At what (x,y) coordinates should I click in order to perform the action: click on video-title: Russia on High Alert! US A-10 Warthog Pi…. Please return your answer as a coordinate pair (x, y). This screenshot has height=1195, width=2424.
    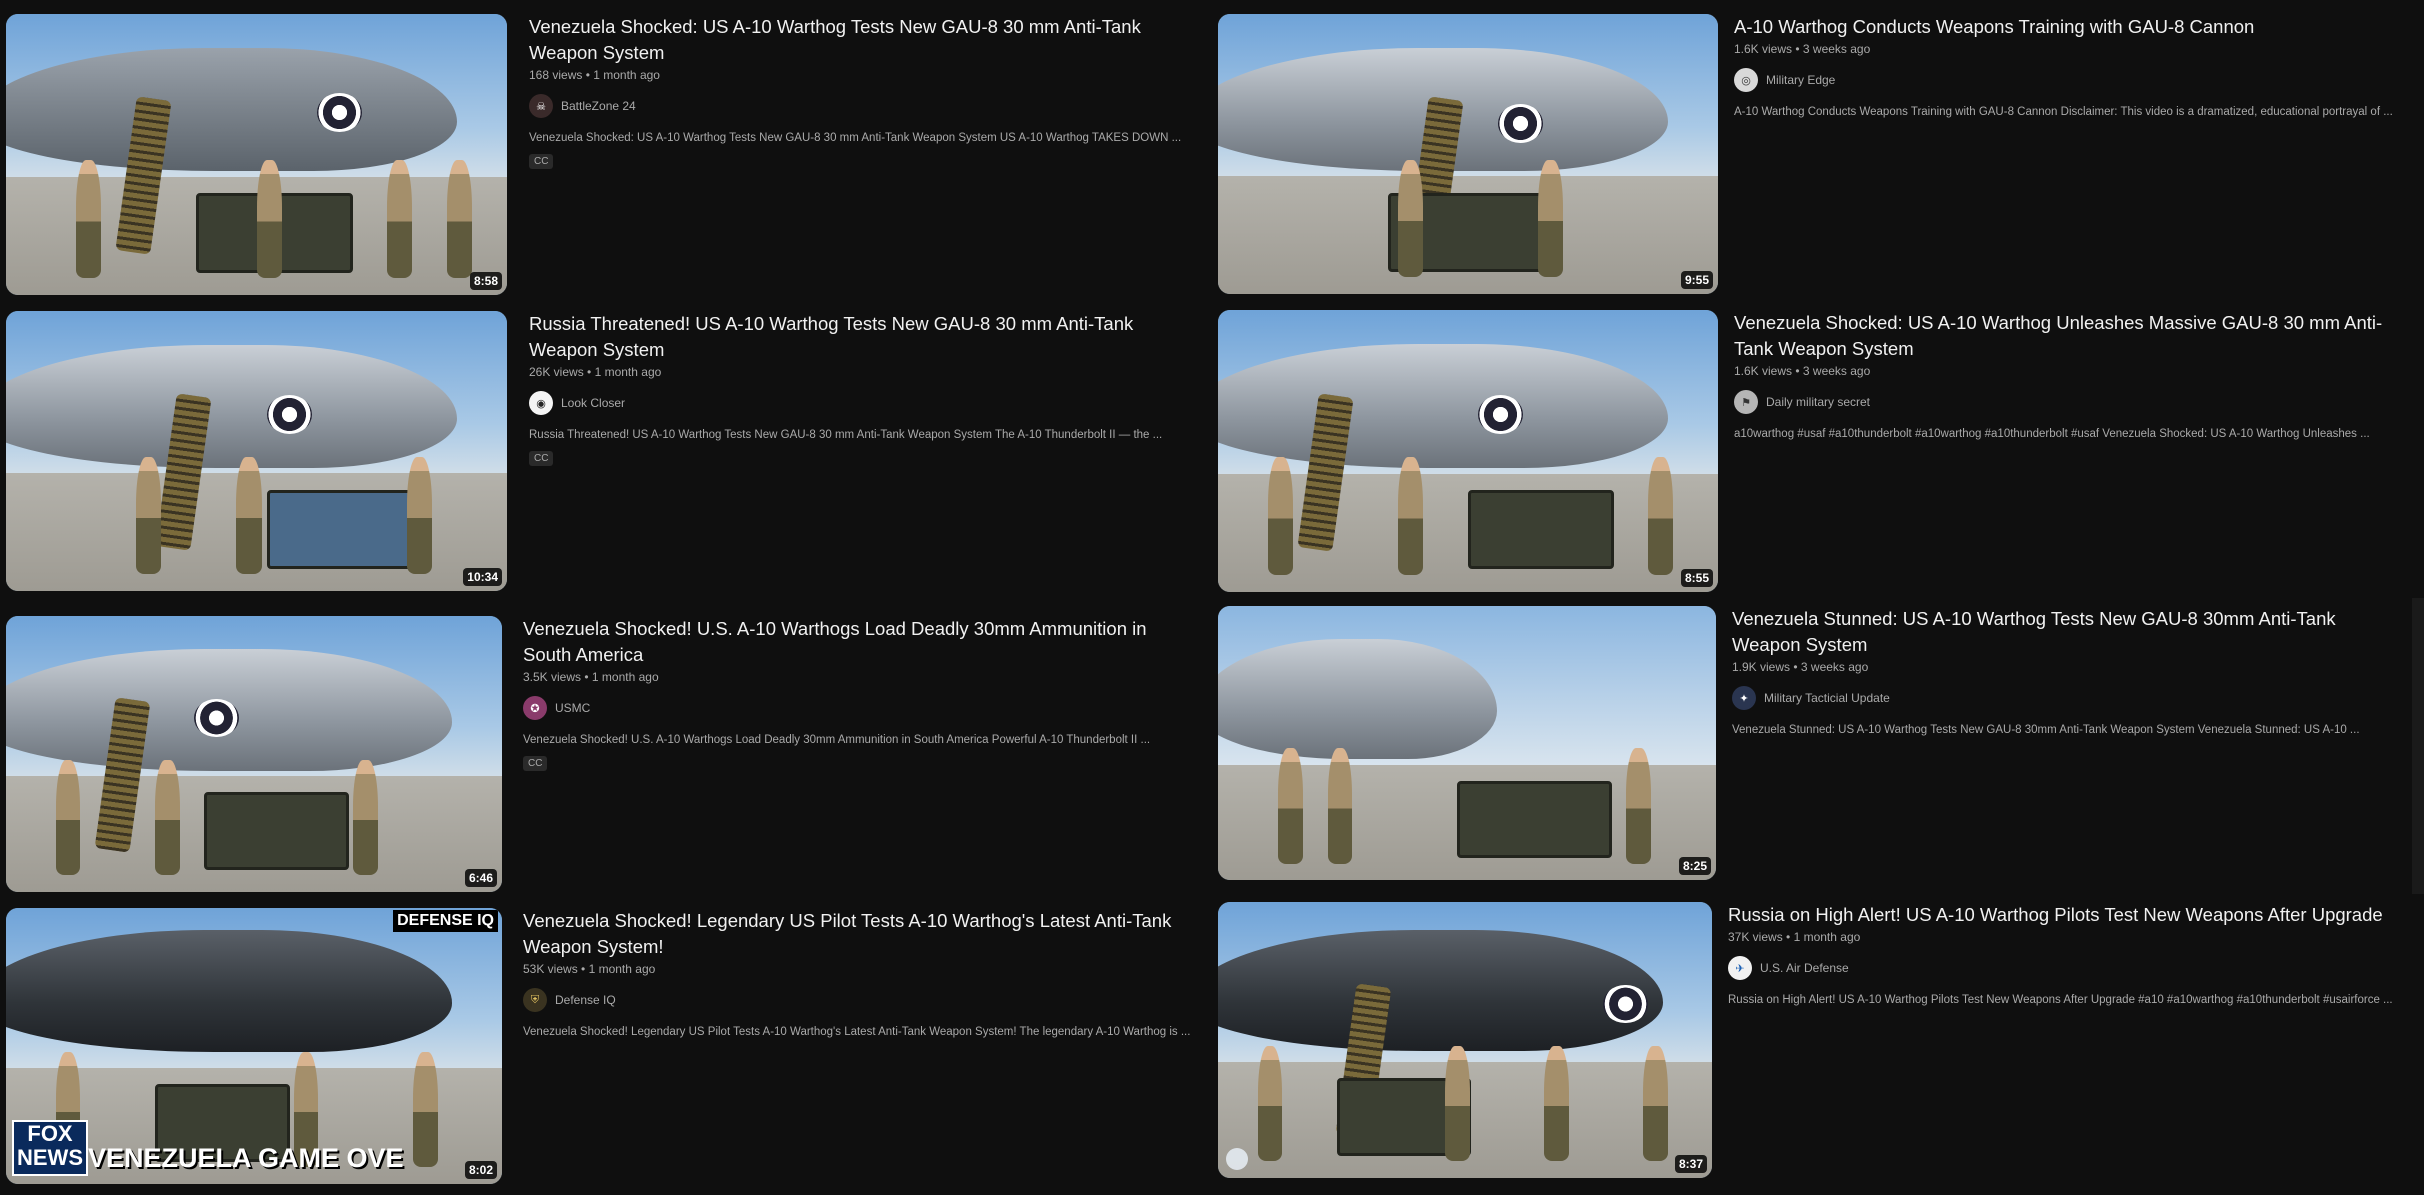
    Looking at the image, I should click on (2068, 915).